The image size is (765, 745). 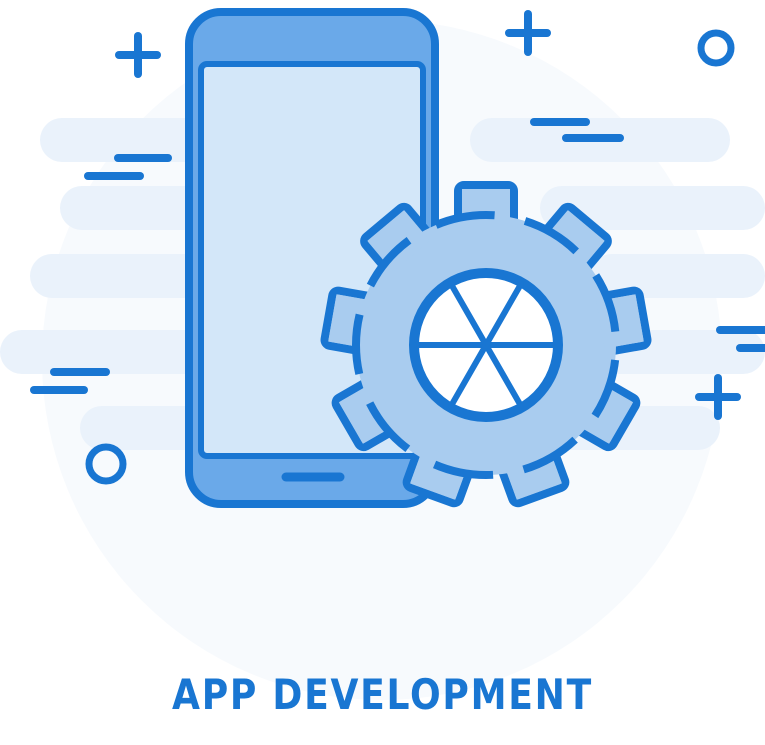 What do you see at coordinates (382, 694) in the screenshot?
I see `illustration-title: APP DEVELOPMENT` at bounding box center [382, 694].